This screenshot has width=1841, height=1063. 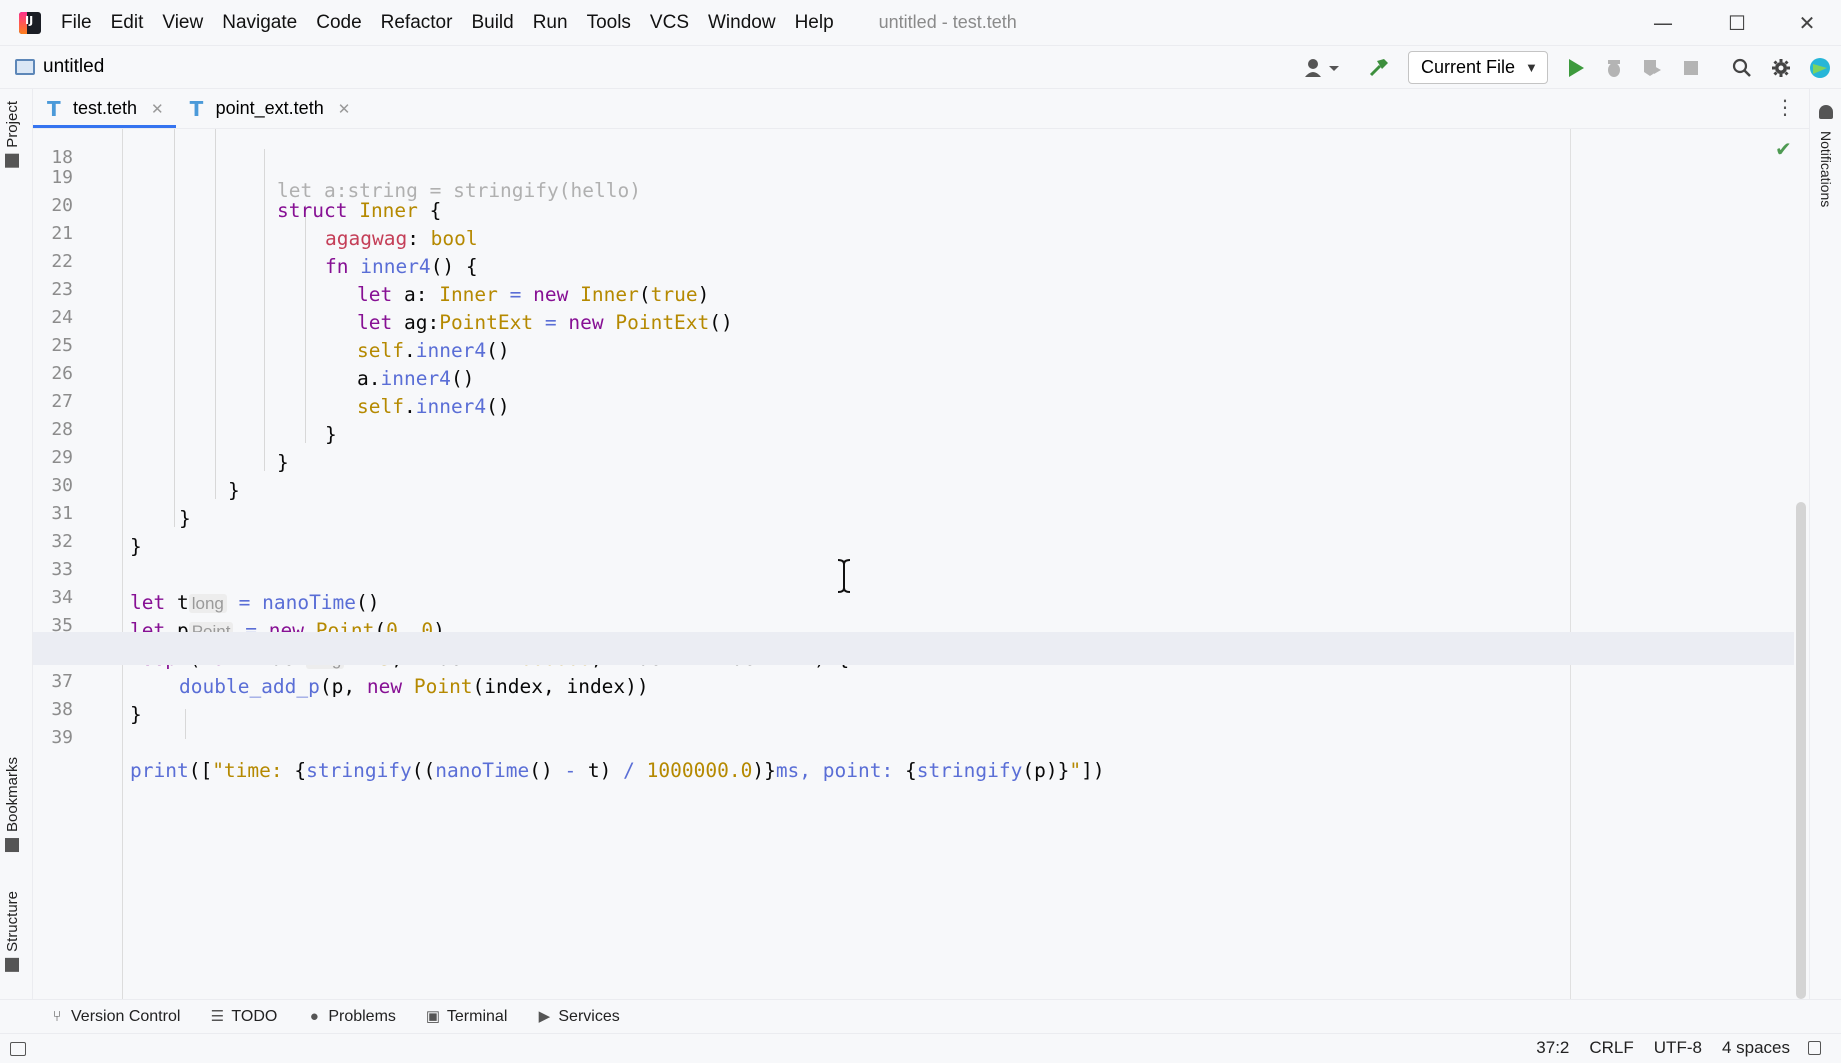 I want to click on menu-navigate: Navigate, so click(x=259, y=23).